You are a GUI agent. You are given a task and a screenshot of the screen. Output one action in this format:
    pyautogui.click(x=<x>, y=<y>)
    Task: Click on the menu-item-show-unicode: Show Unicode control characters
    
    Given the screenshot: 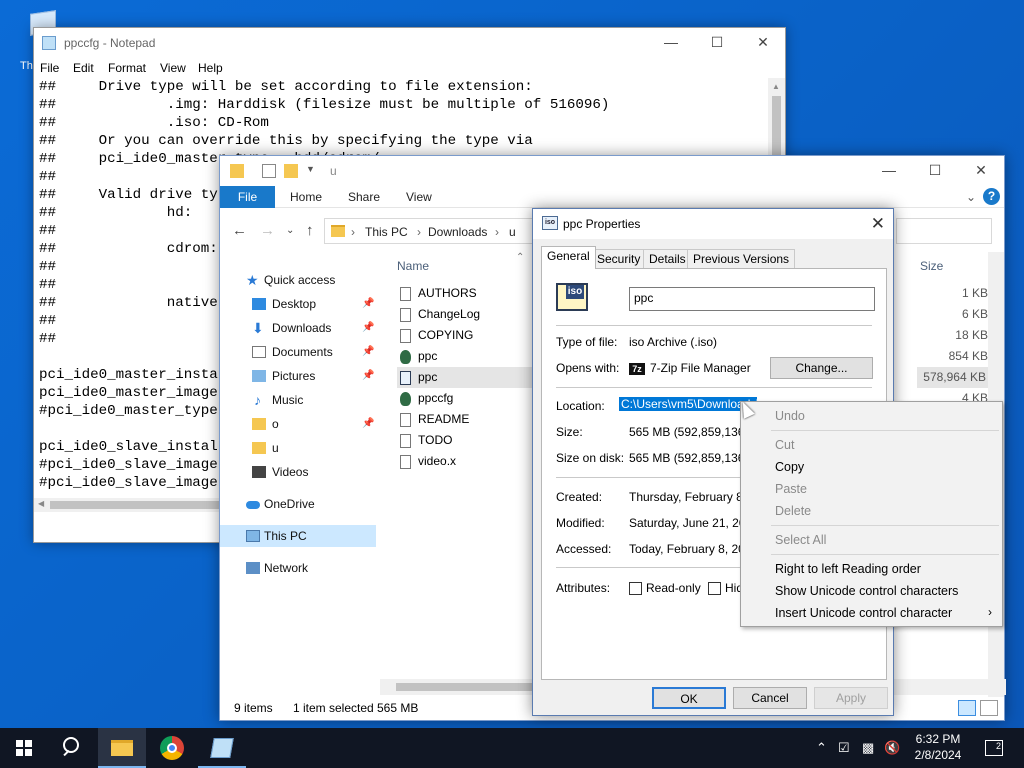 What is the action you would take?
    pyautogui.click(x=866, y=591)
    